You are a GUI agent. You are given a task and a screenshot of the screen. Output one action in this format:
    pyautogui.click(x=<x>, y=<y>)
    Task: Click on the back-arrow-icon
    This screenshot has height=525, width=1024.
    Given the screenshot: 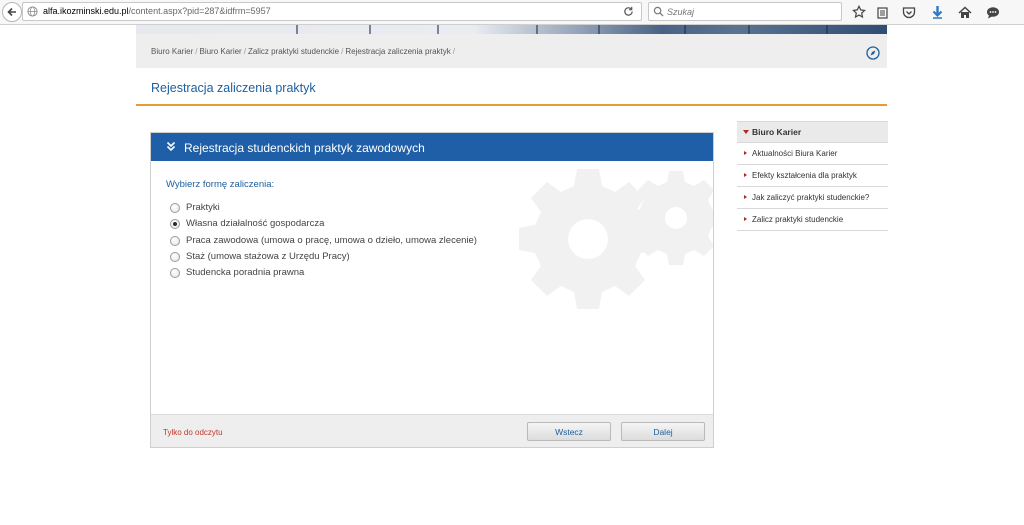 What is the action you would take?
    pyautogui.click(x=11, y=12)
    